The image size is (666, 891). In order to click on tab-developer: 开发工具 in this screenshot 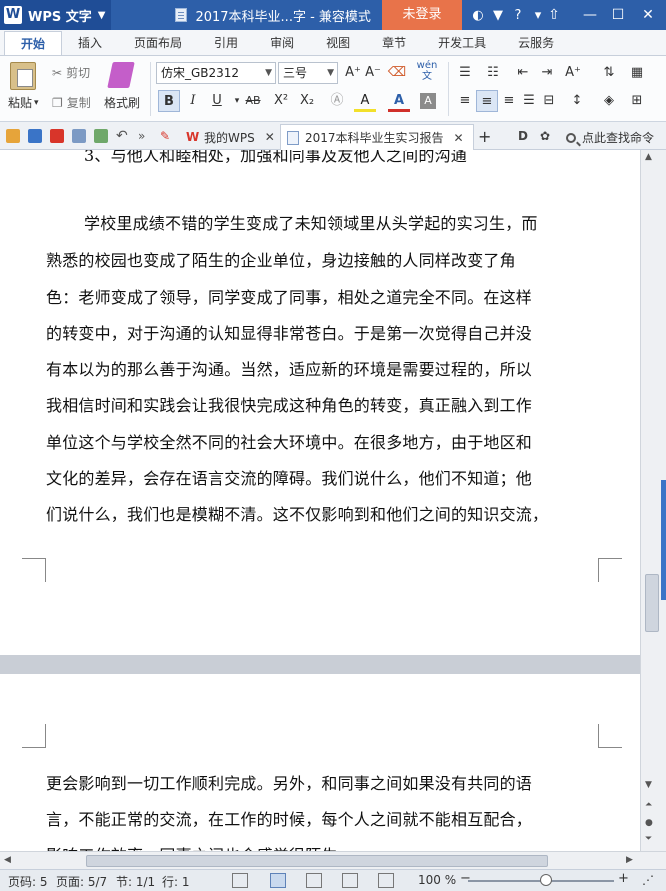, I will do `click(462, 43)`.